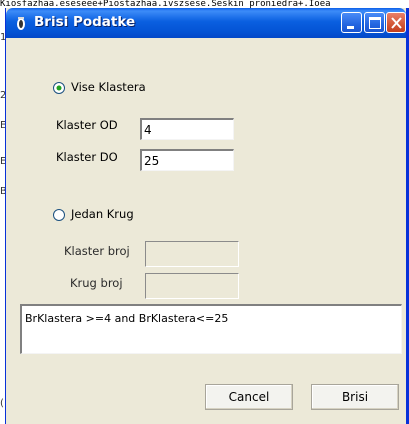 This screenshot has height=424, width=409. I want to click on maximize-icon, so click(375, 23).